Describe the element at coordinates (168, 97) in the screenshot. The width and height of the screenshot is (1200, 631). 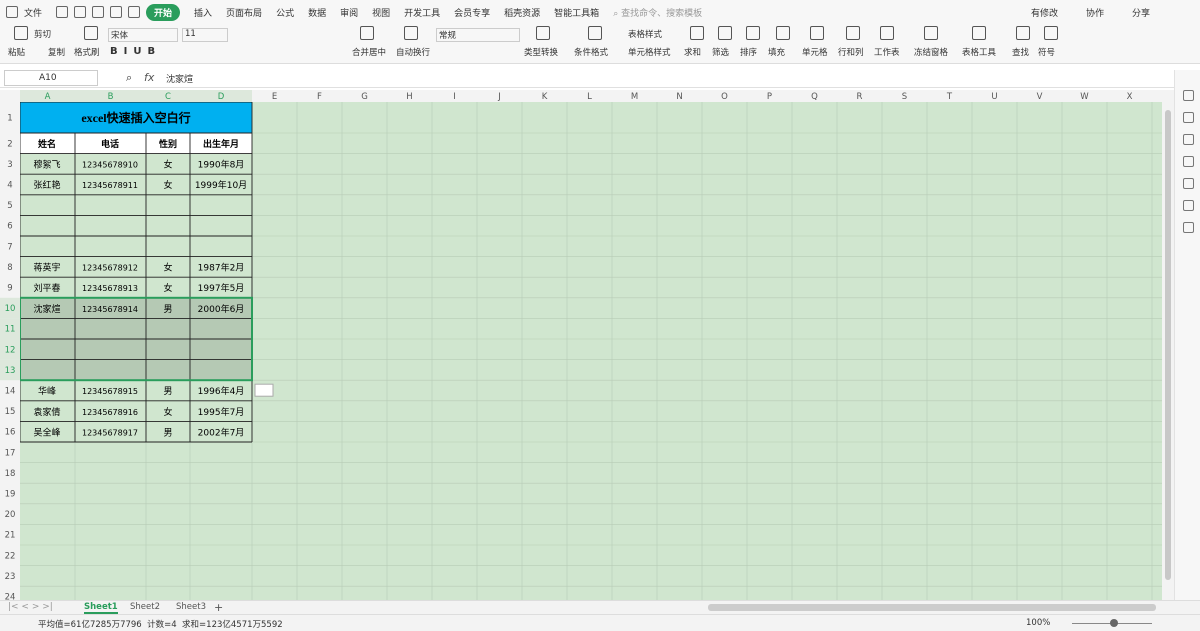
I see `column-header: C` at that location.